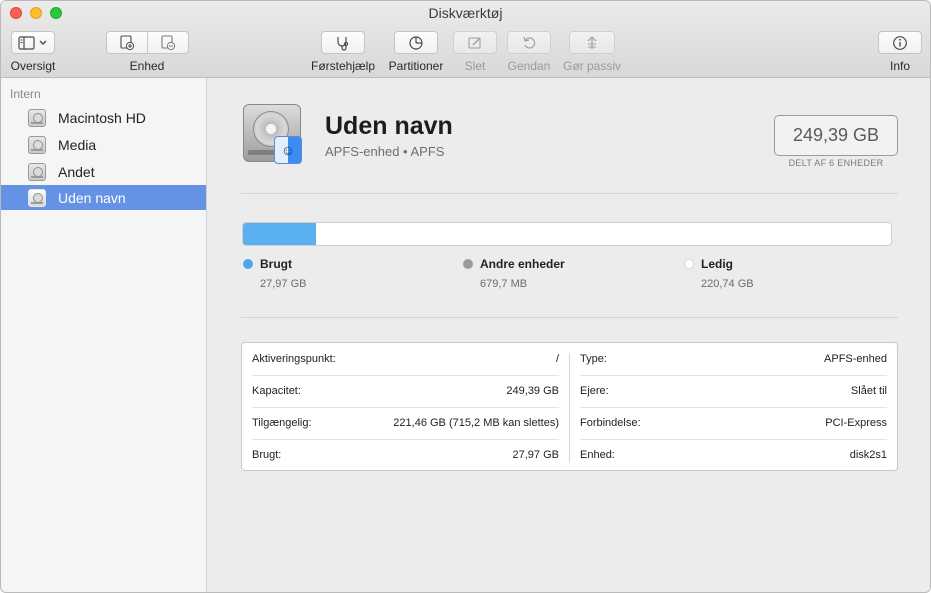  I want to click on first-aid-button, so click(343, 42).